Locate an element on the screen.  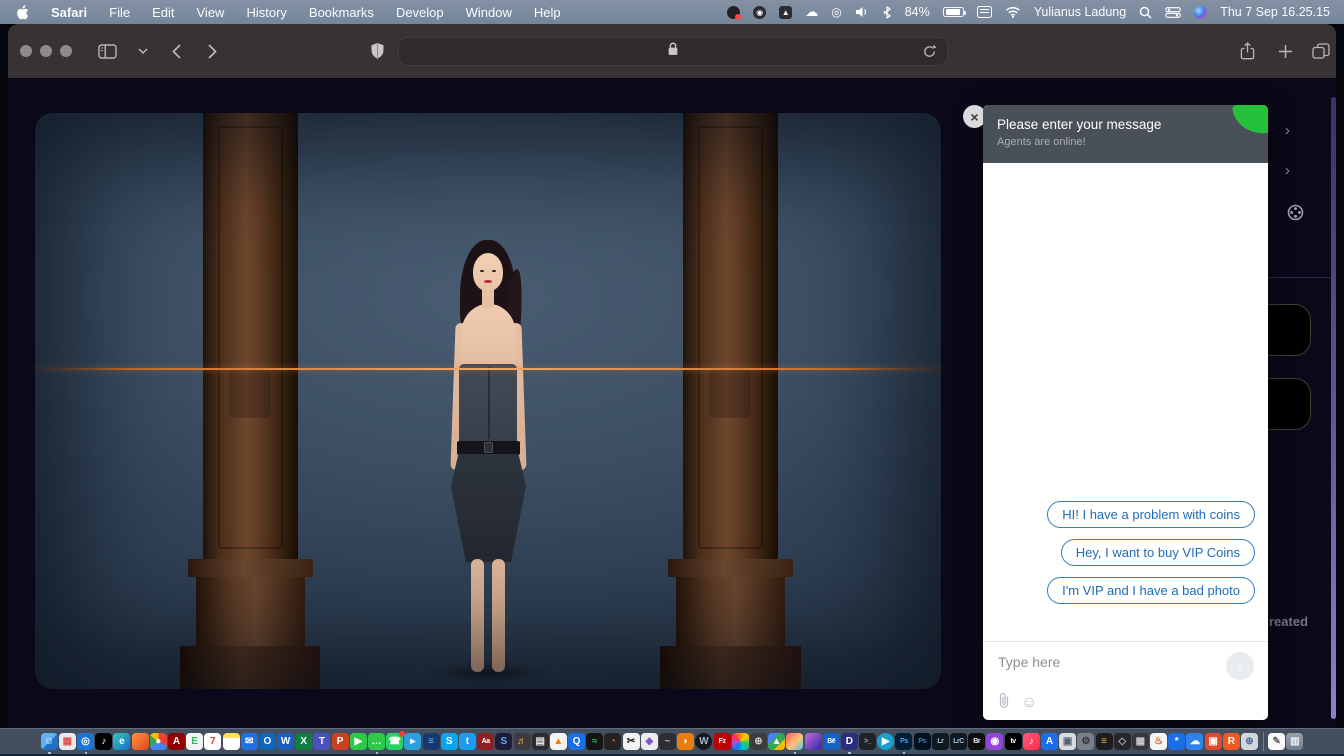
back-icon is located at coordinates (176, 51).